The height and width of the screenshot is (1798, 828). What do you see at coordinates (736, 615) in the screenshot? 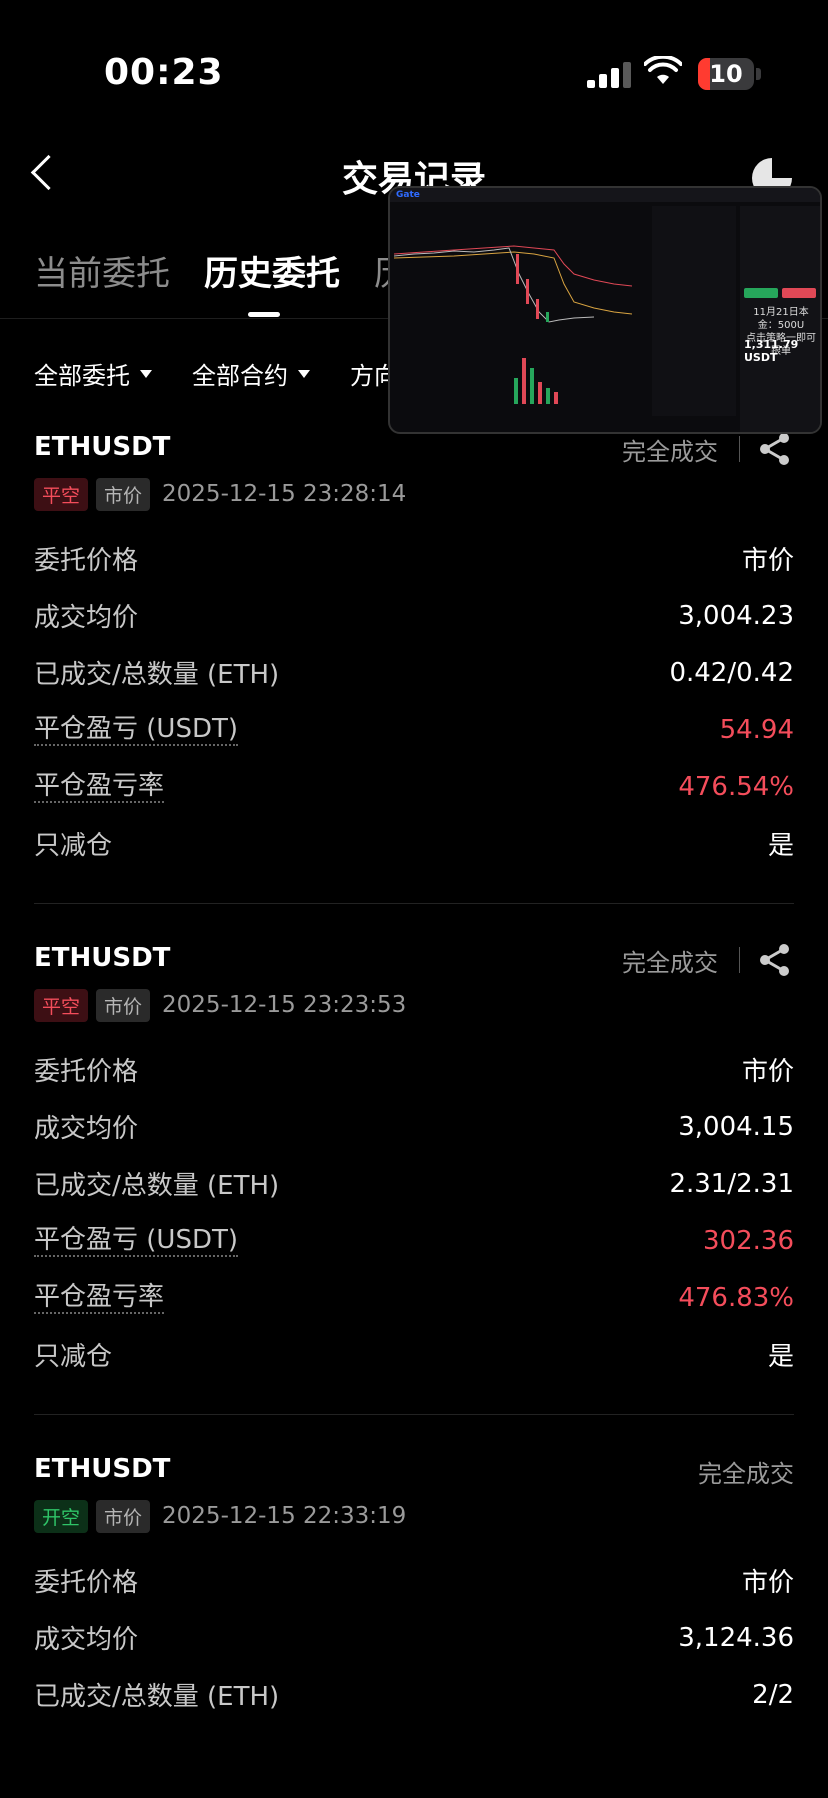
I see `row-value: 3,004.23` at bounding box center [736, 615].